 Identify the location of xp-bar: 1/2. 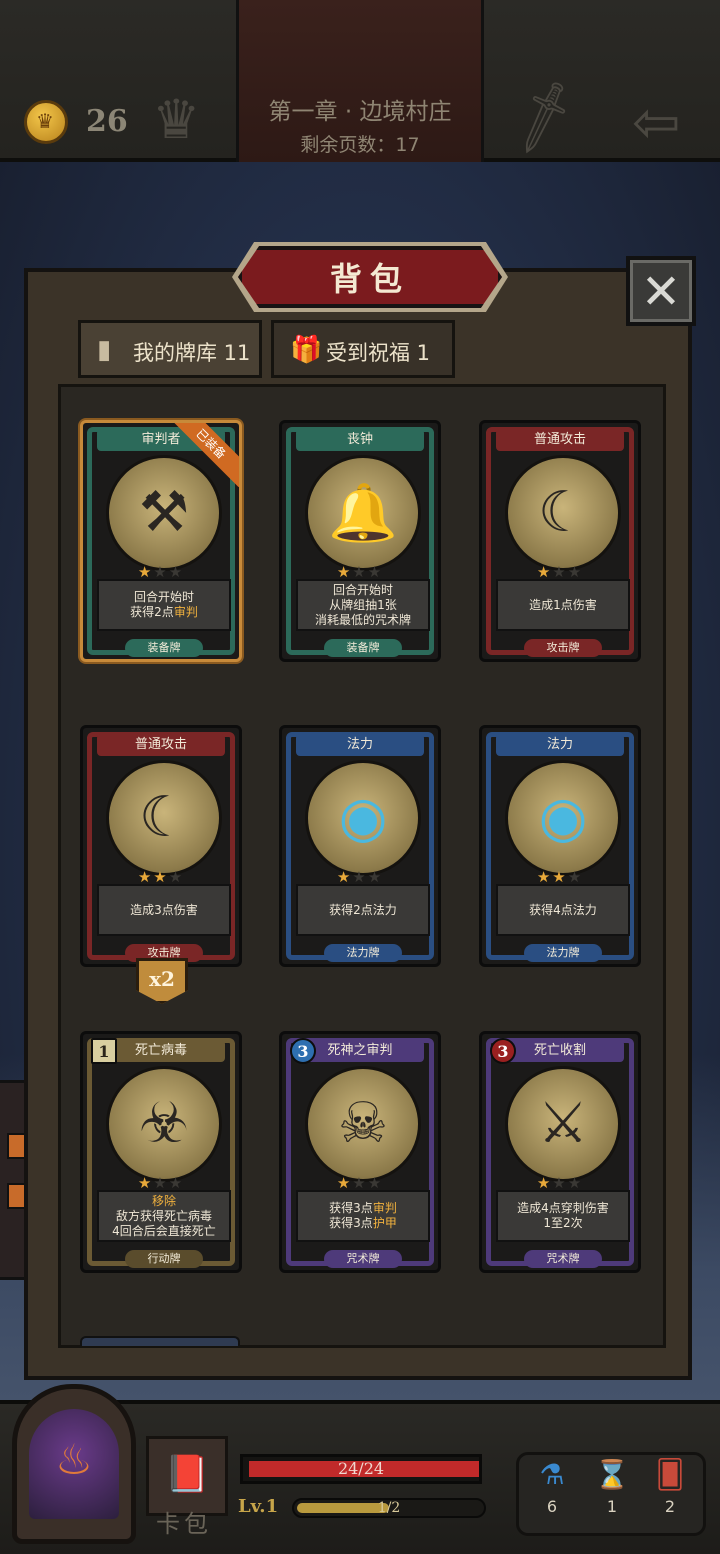
(389, 1508).